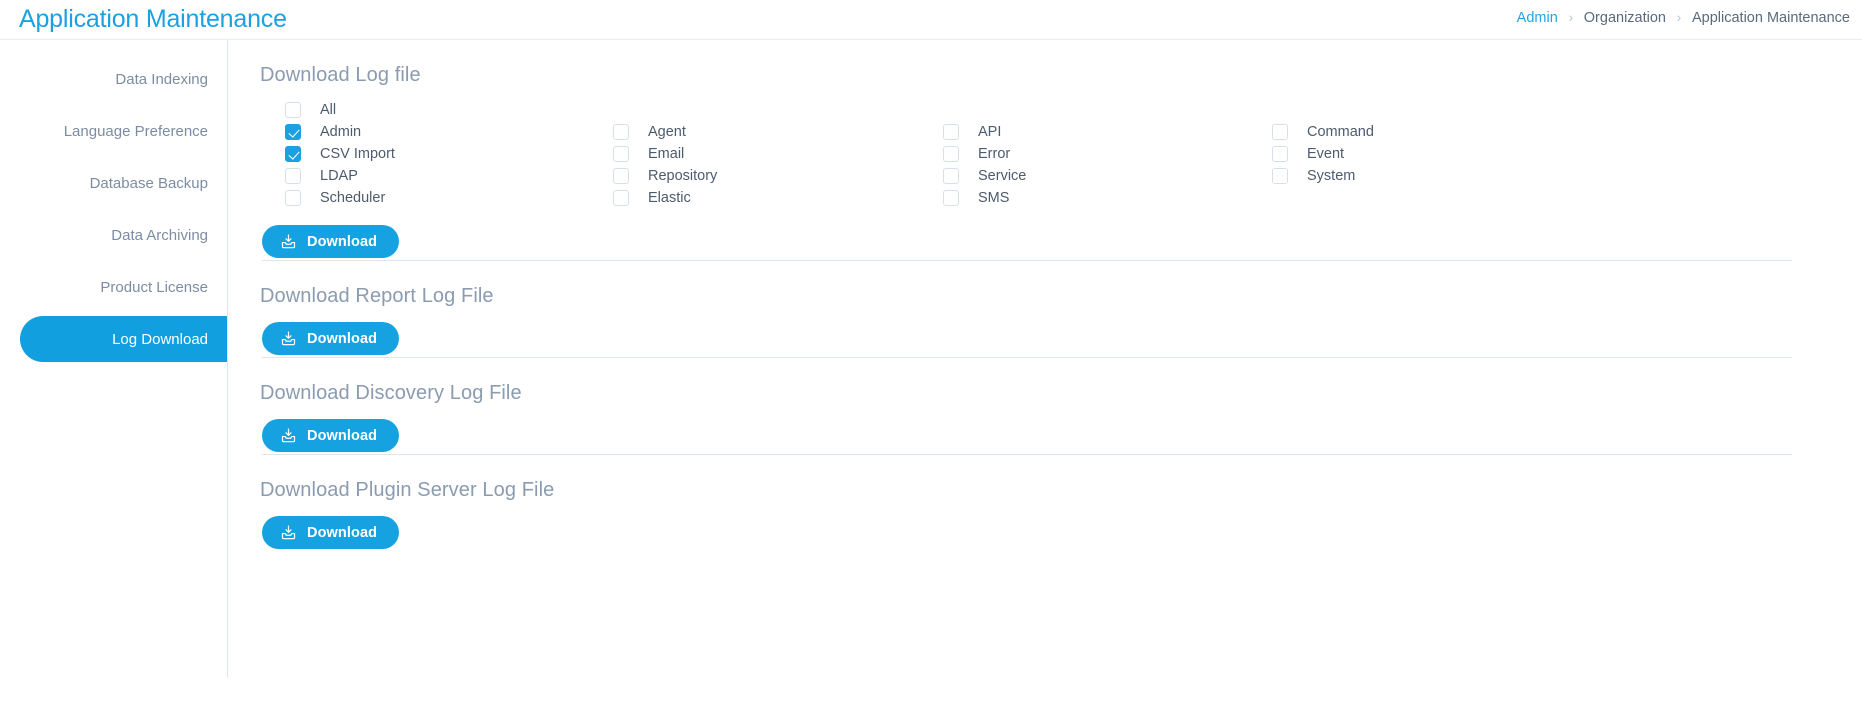 This screenshot has width=1862, height=715. I want to click on checkbox-row-repository: Repository, so click(665, 176).